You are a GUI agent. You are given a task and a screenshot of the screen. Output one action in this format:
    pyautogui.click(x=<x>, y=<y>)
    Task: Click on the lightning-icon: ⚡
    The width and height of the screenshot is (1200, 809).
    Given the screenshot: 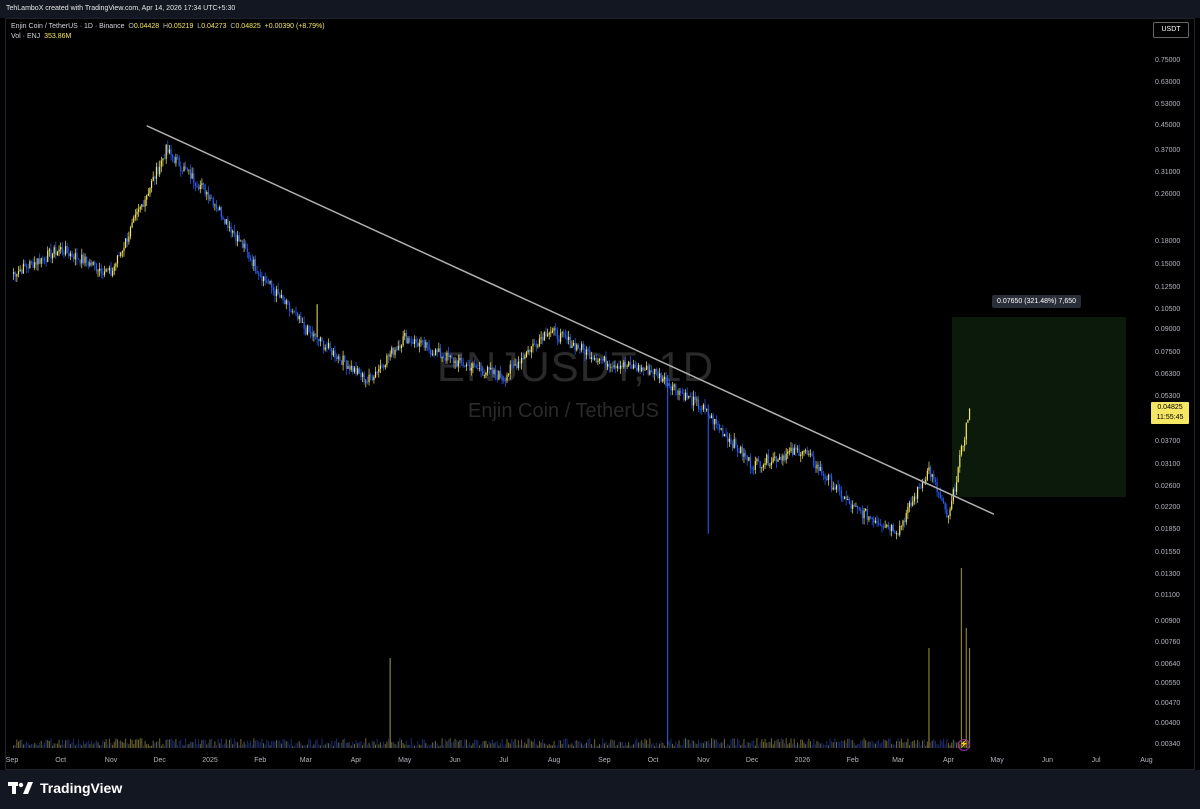 What is the action you would take?
    pyautogui.click(x=964, y=745)
    